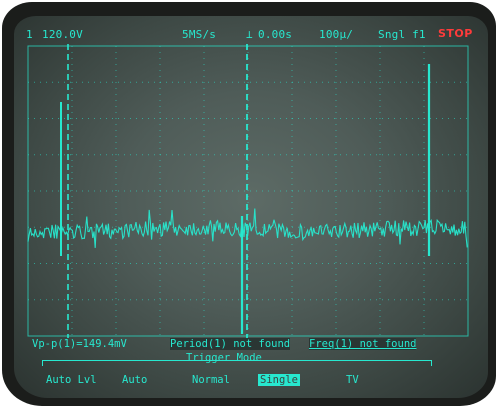 This screenshot has width=500, height=409. Describe the element at coordinates (279, 380) in the screenshot. I see `softkey-single: Single` at that location.